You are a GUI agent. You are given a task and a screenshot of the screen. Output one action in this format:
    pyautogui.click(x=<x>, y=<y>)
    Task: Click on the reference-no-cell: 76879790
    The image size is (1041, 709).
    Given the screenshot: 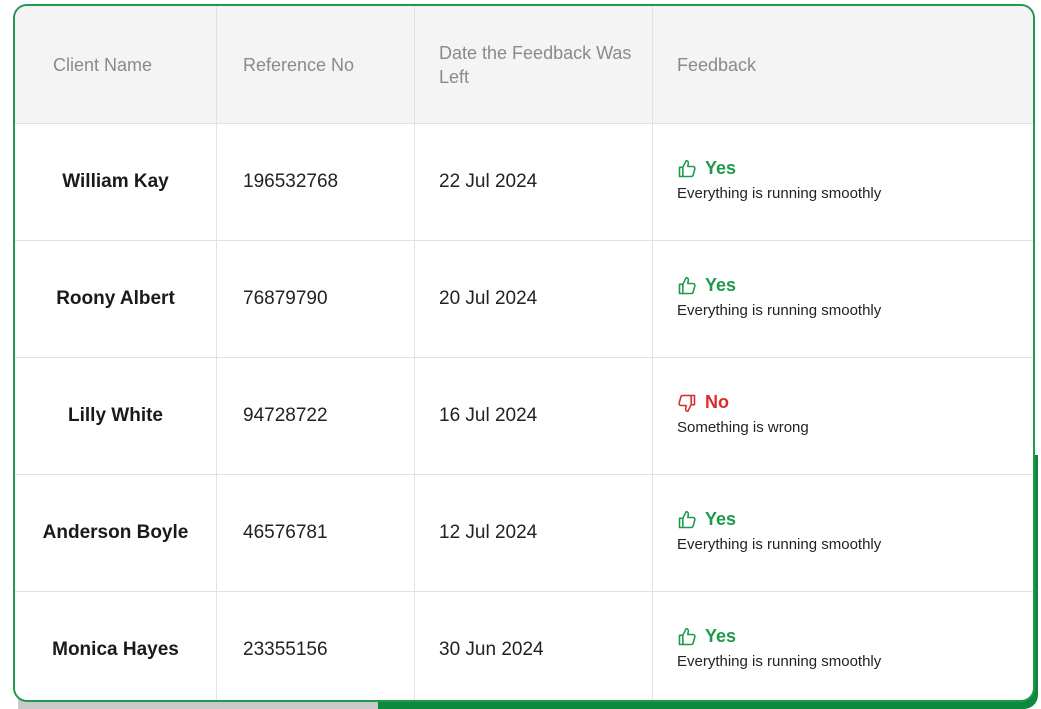 What is the action you would take?
    pyautogui.click(x=316, y=299)
    